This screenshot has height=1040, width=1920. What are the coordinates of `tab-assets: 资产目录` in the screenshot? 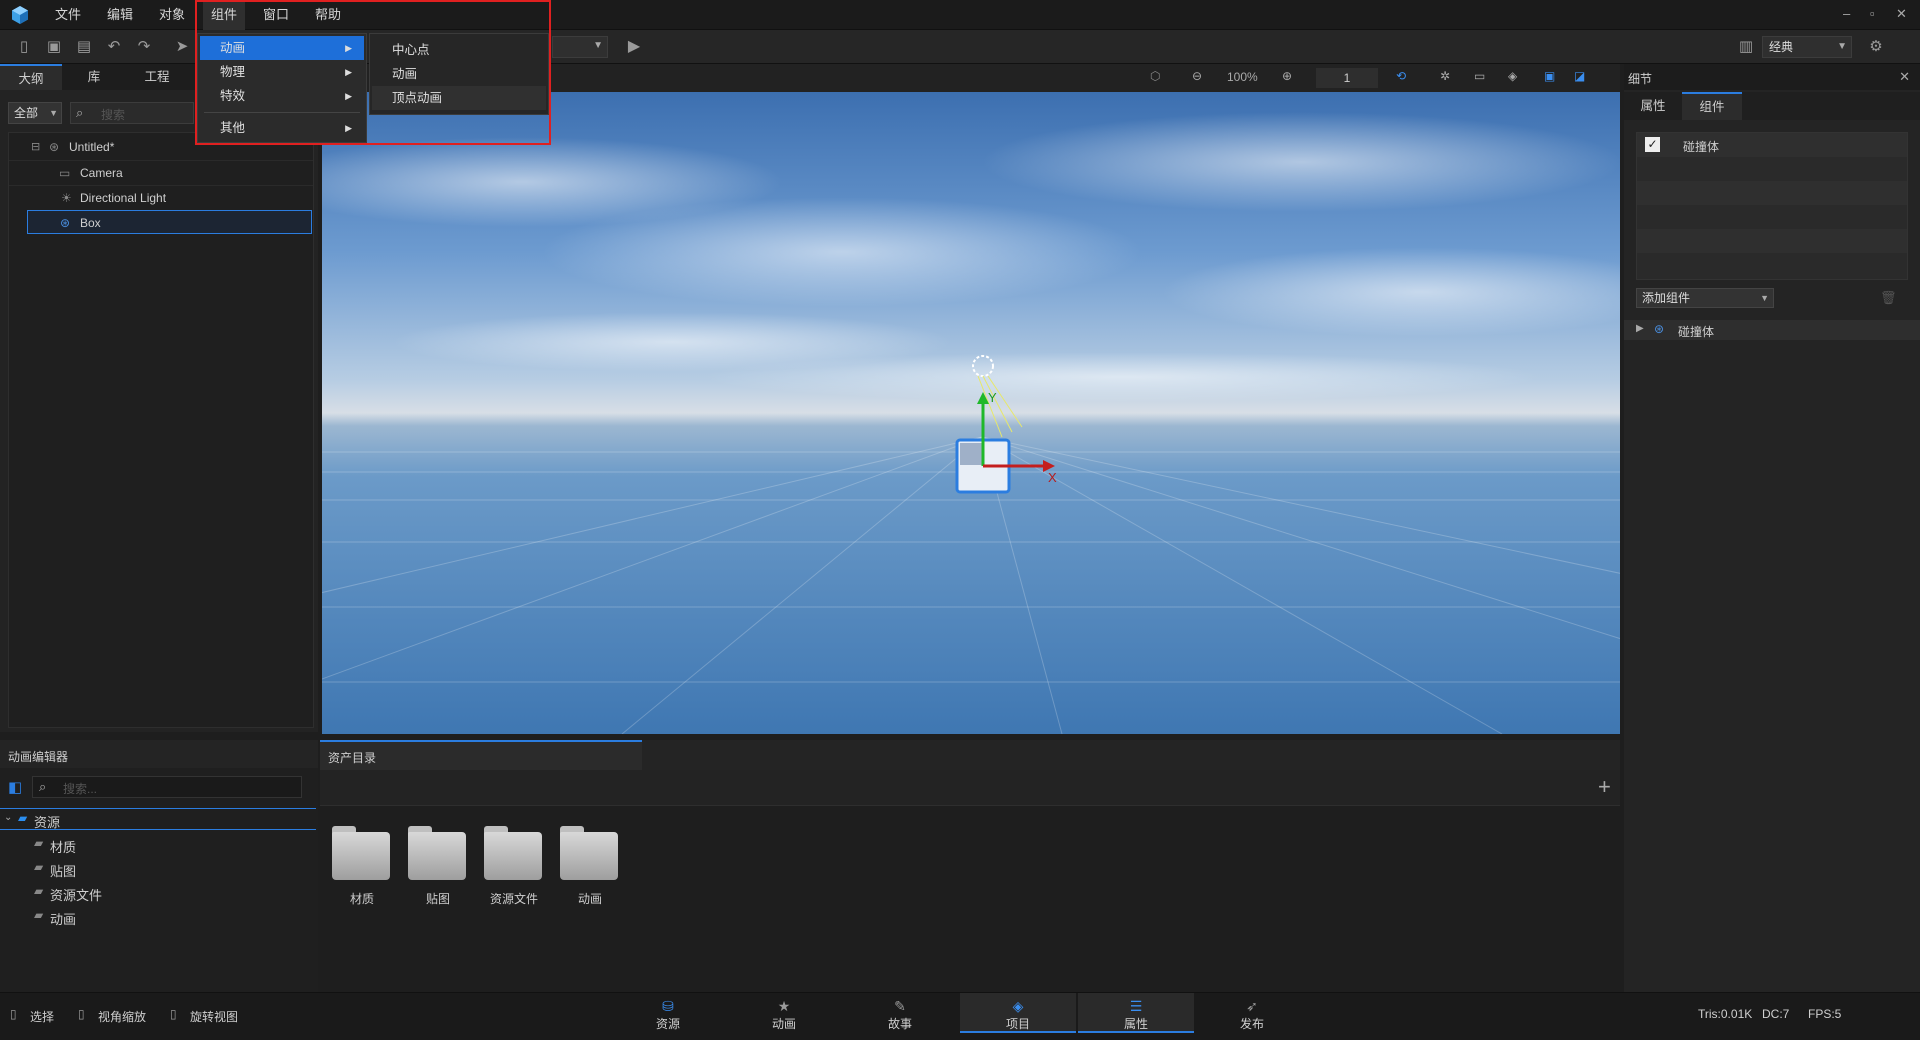 It's located at (481, 755).